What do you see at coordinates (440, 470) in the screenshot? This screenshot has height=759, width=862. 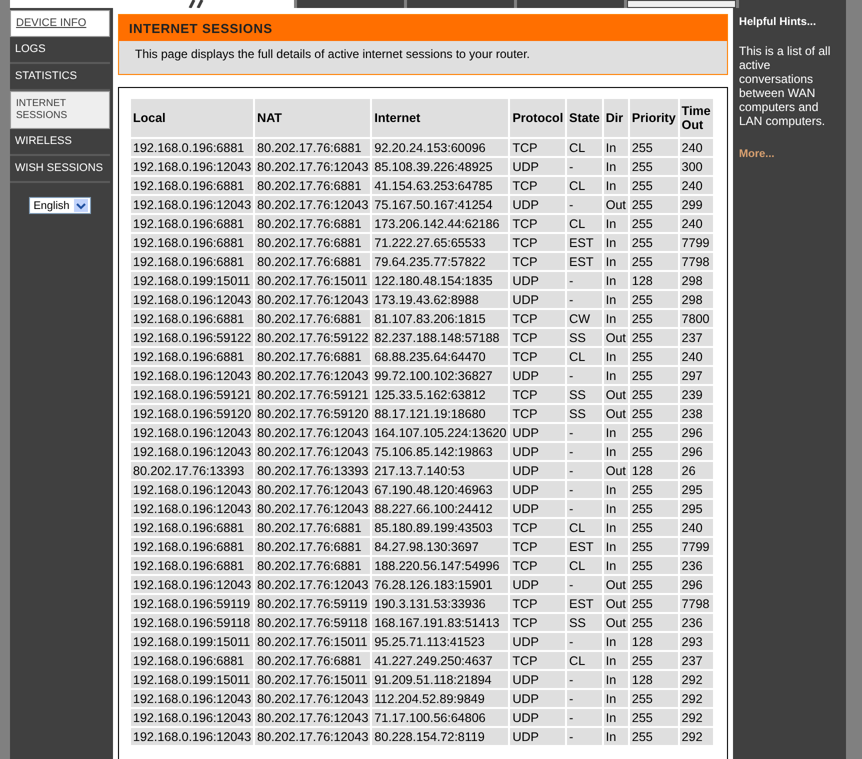 I see `table-cell: 217.13.7.140:53` at bounding box center [440, 470].